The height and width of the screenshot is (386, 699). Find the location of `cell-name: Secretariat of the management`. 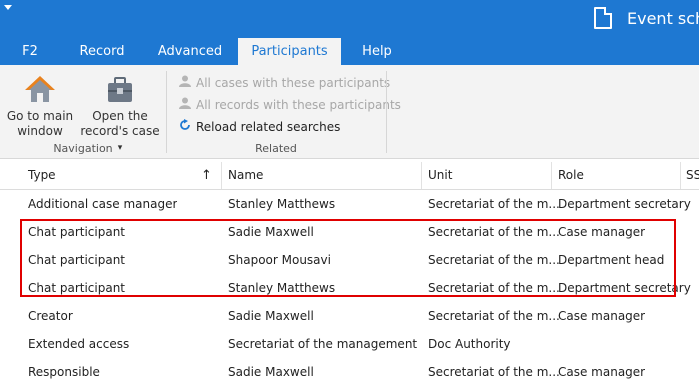

cell-name: Secretariat of the management is located at coordinates (323, 344).